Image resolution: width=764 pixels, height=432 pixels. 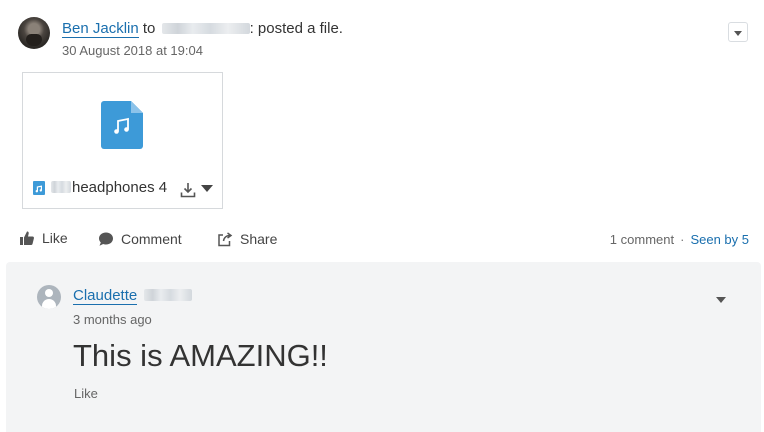 What do you see at coordinates (200, 355) in the screenshot?
I see `comment-body: This is AMAZING!!` at bounding box center [200, 355].